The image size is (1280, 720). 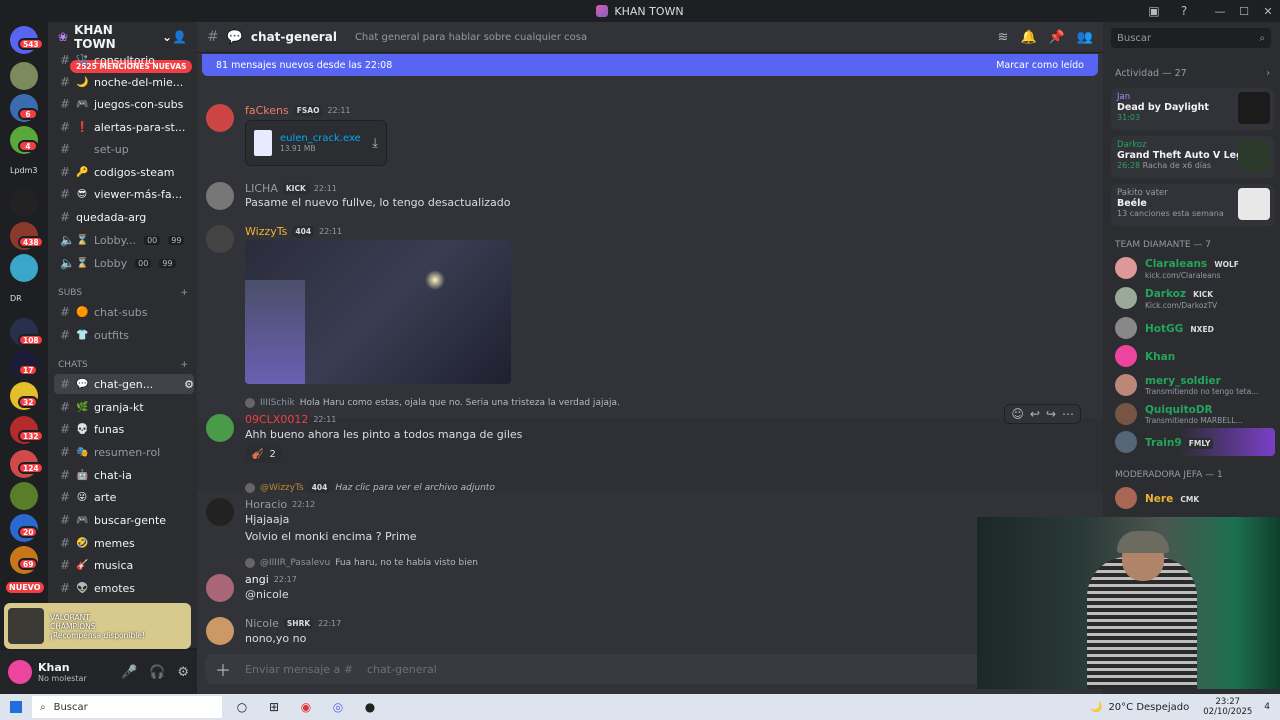 I want to click on task-view-icon: ○, so click(x=242, y=707).